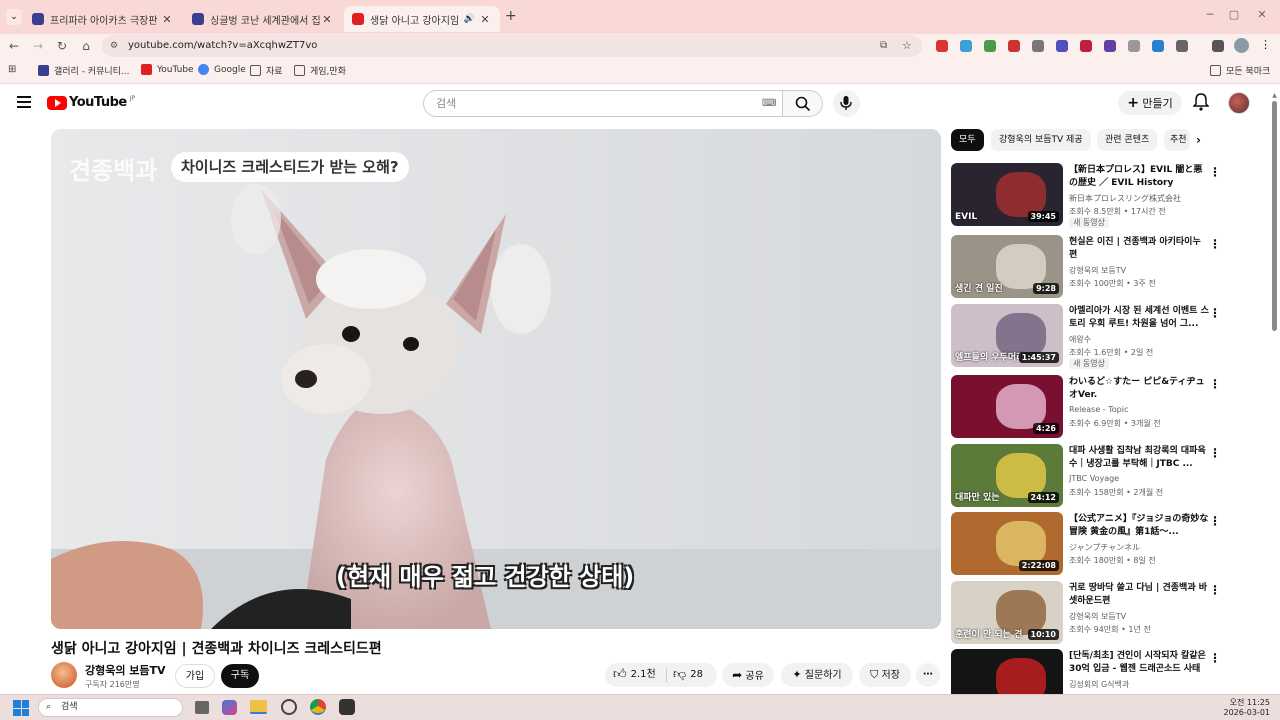 The image size is (1280, 720). I want to click on video-thumbnail: 2:22:08, so click(1007, 543).